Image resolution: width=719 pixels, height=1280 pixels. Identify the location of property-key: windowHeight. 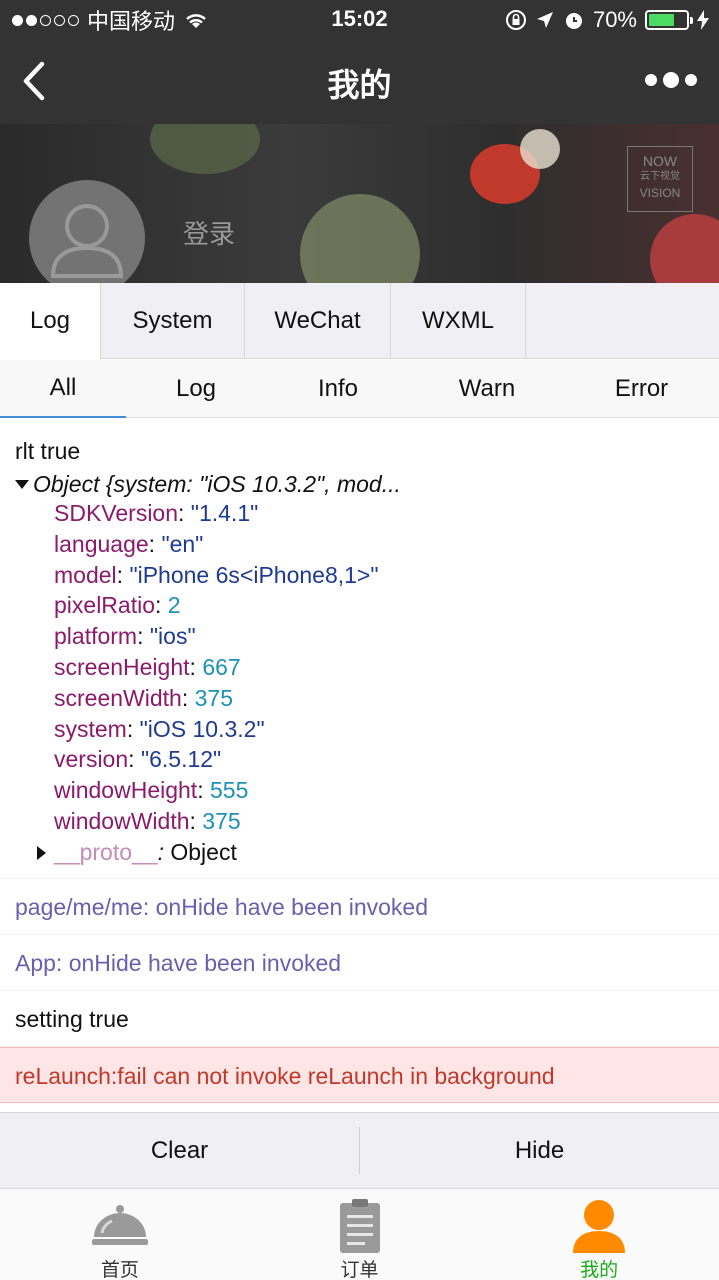
(126, 790).